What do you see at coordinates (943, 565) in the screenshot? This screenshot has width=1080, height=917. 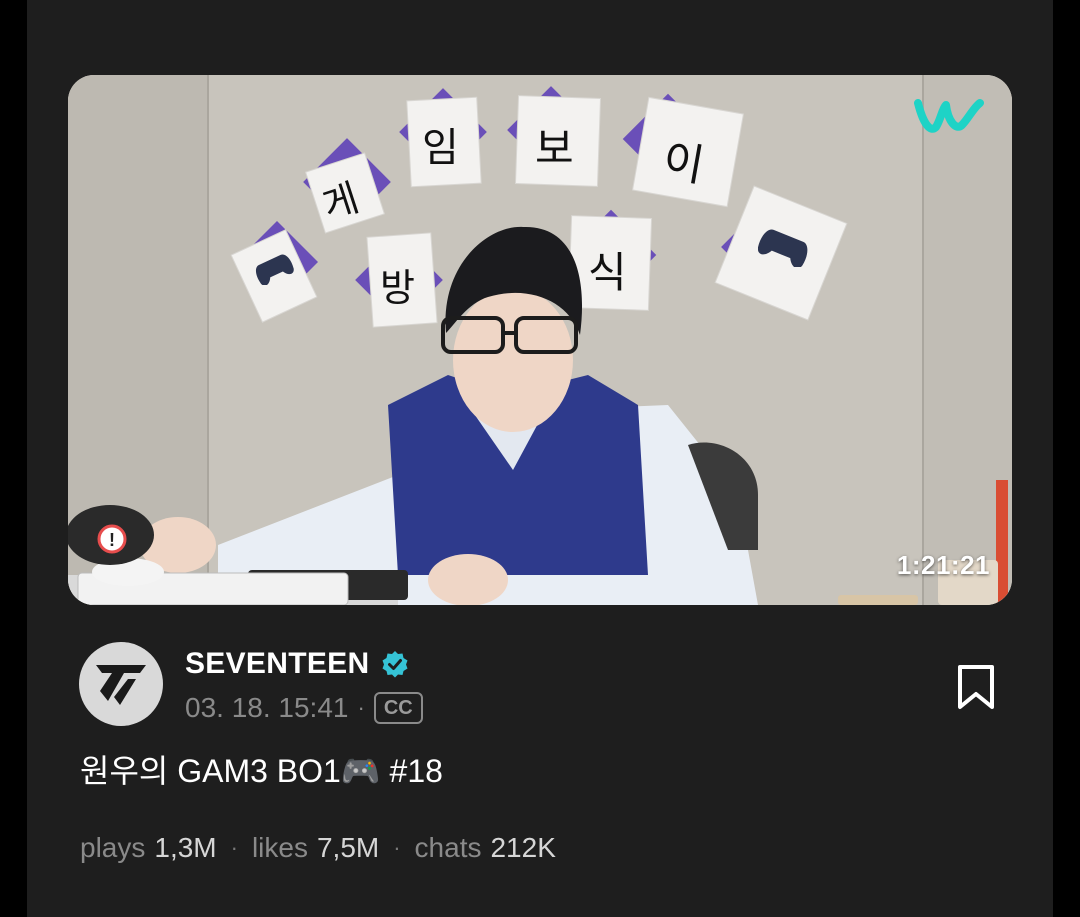 I see `video-duration: 1:21:21` at bounding box center [943, 565].